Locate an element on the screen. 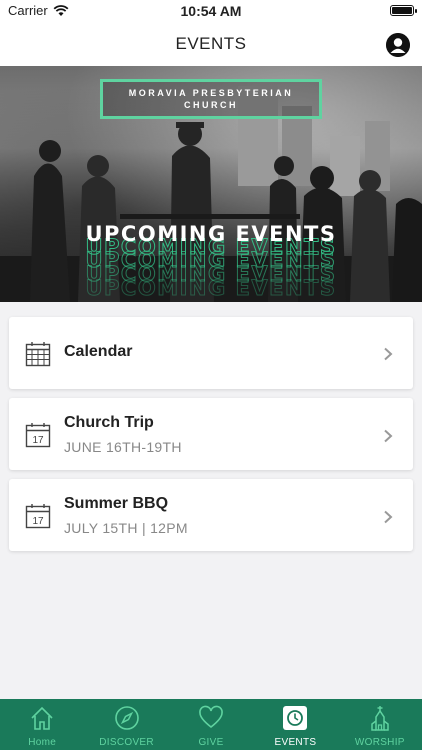 The image size is (422, 750). church-name-line2: CHURCH is located at coordinates (211, 105).